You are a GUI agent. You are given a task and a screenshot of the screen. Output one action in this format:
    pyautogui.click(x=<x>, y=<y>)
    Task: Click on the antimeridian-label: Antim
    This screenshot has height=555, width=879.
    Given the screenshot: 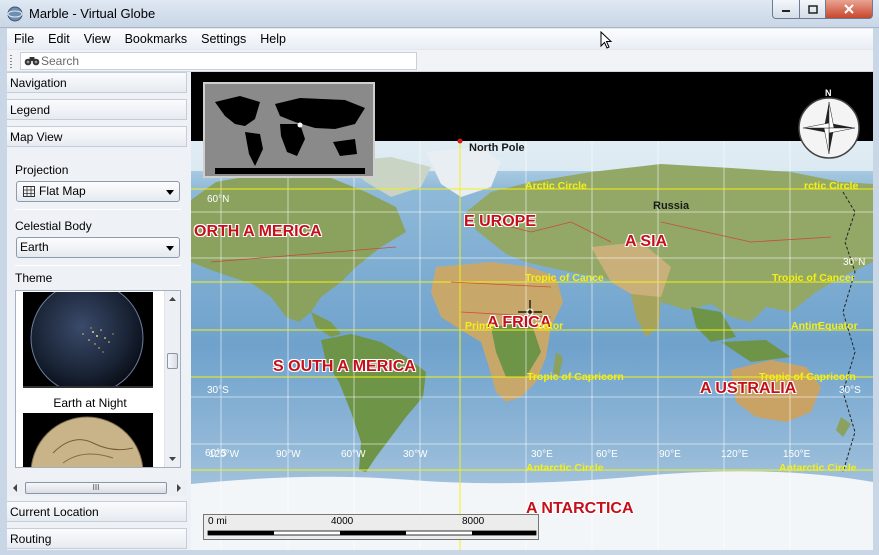 What is the action you would take?
    pyautogui.click(x=806, y=326)
    